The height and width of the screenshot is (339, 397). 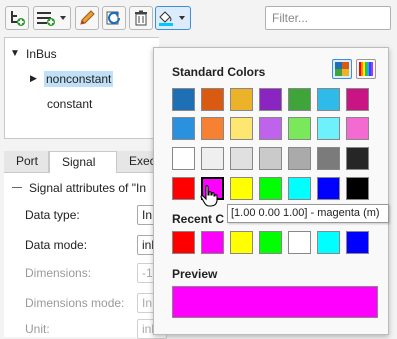 What do you see at coordinates (195, 274) in the screenshot?
I see `preview-title: Preview` at bounding box center [195, 274].